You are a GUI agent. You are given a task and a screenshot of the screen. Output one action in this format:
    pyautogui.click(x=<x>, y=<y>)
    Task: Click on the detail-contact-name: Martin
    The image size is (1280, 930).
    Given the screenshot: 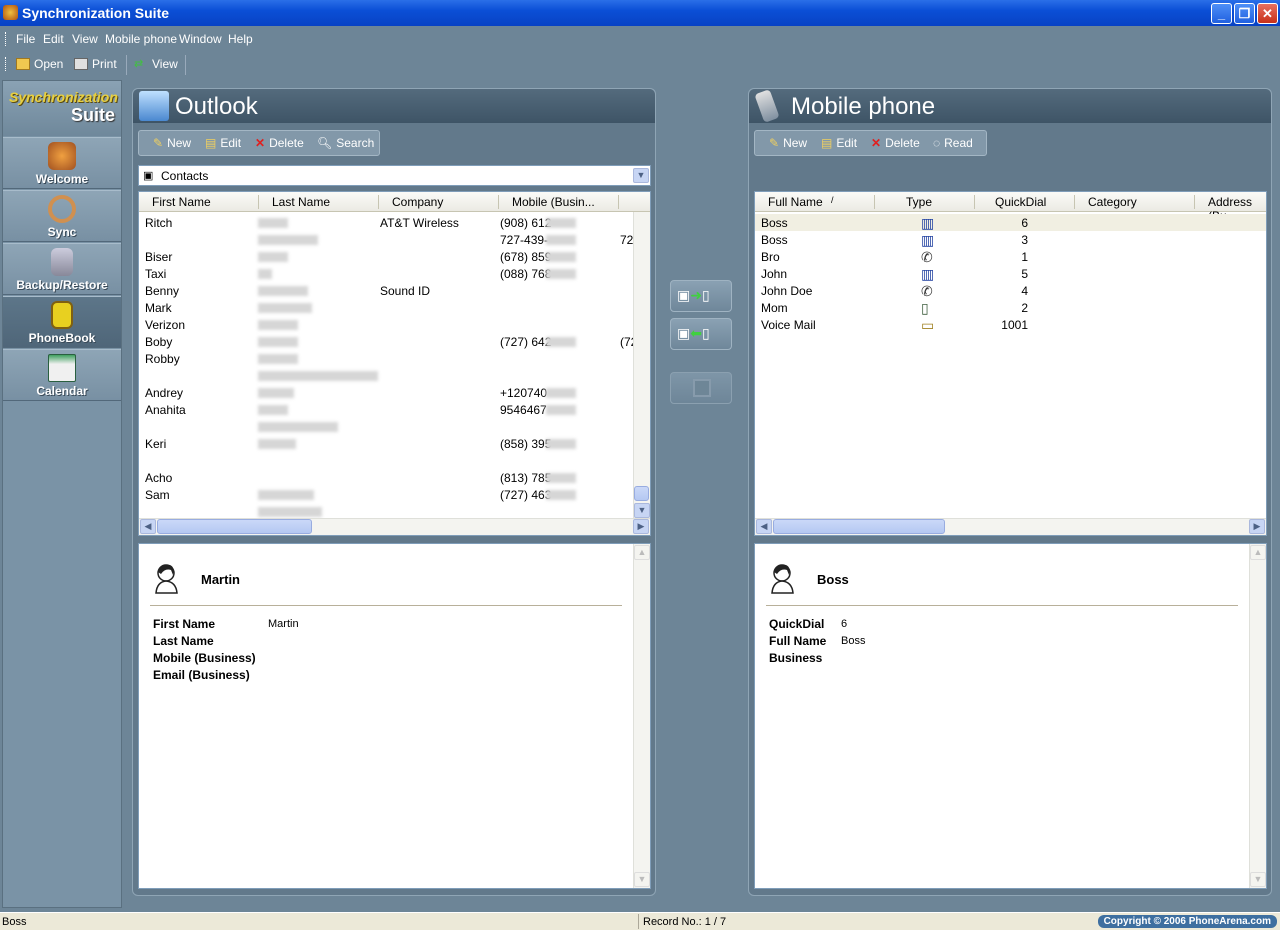 What is the action you would take?
    pyautogui.click(x=220, y=579)
    